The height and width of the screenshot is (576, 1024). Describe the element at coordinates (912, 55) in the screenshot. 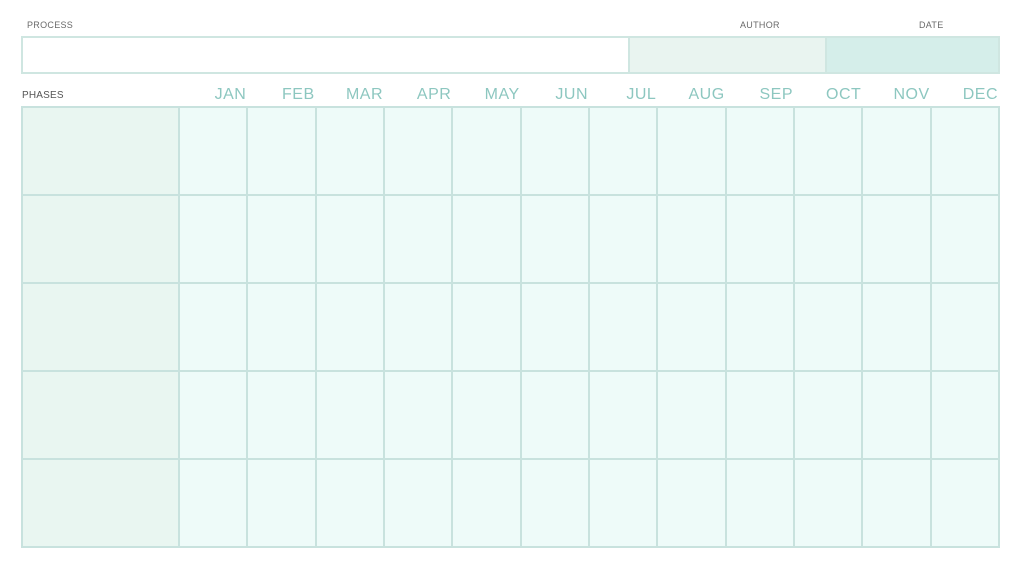

I see `date-input` at that location.